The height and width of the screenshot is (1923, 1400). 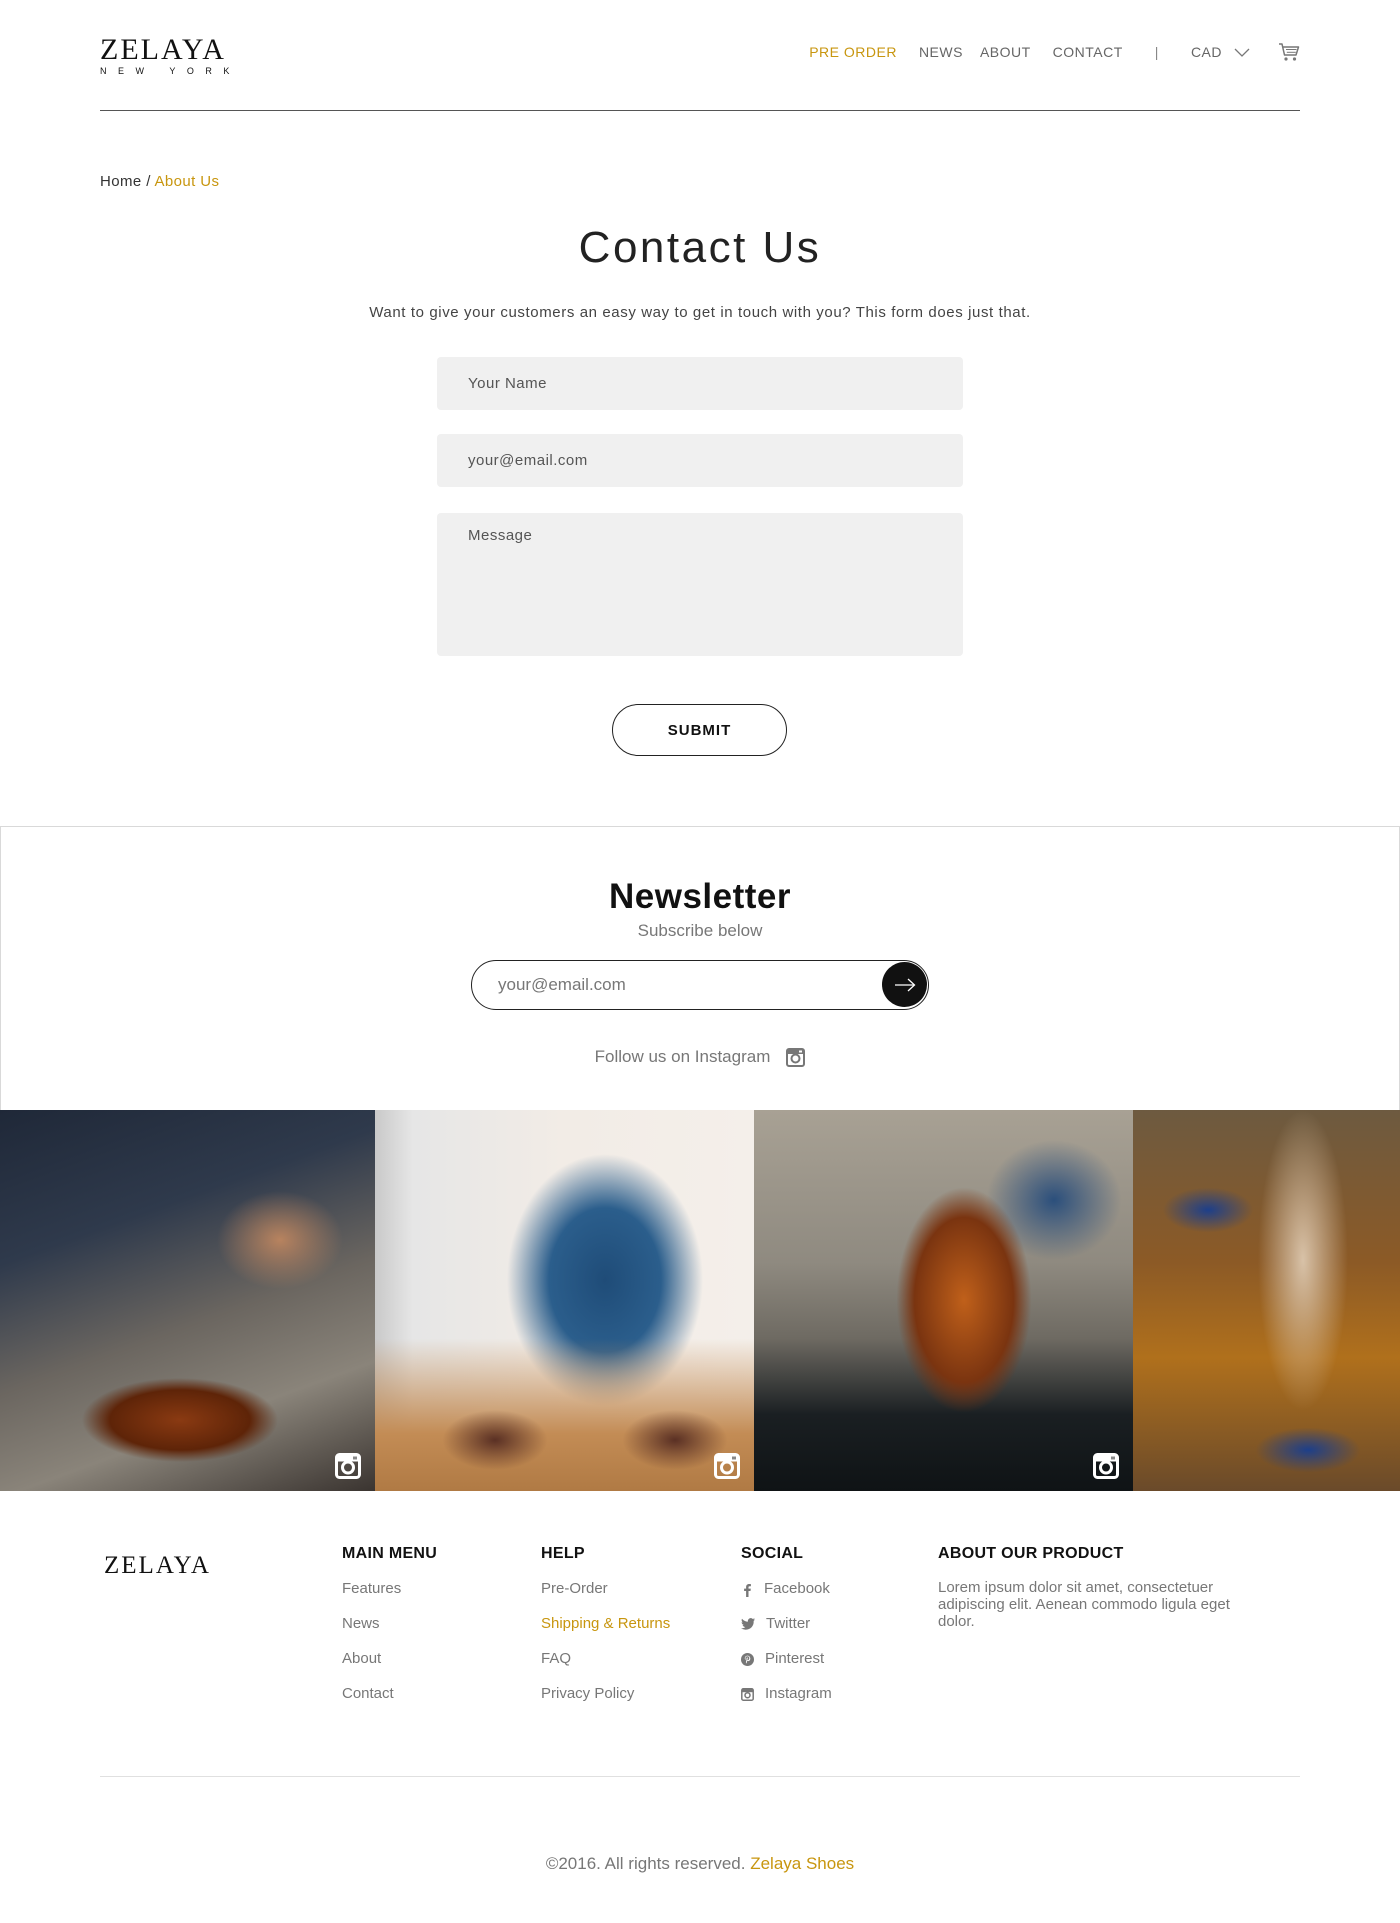 What do you see at coordinates (1031, 1553) in the screenshot?
I see `footer-heading: ABOUT OUR PRODUCT` at bounding box center [1031, 1553].